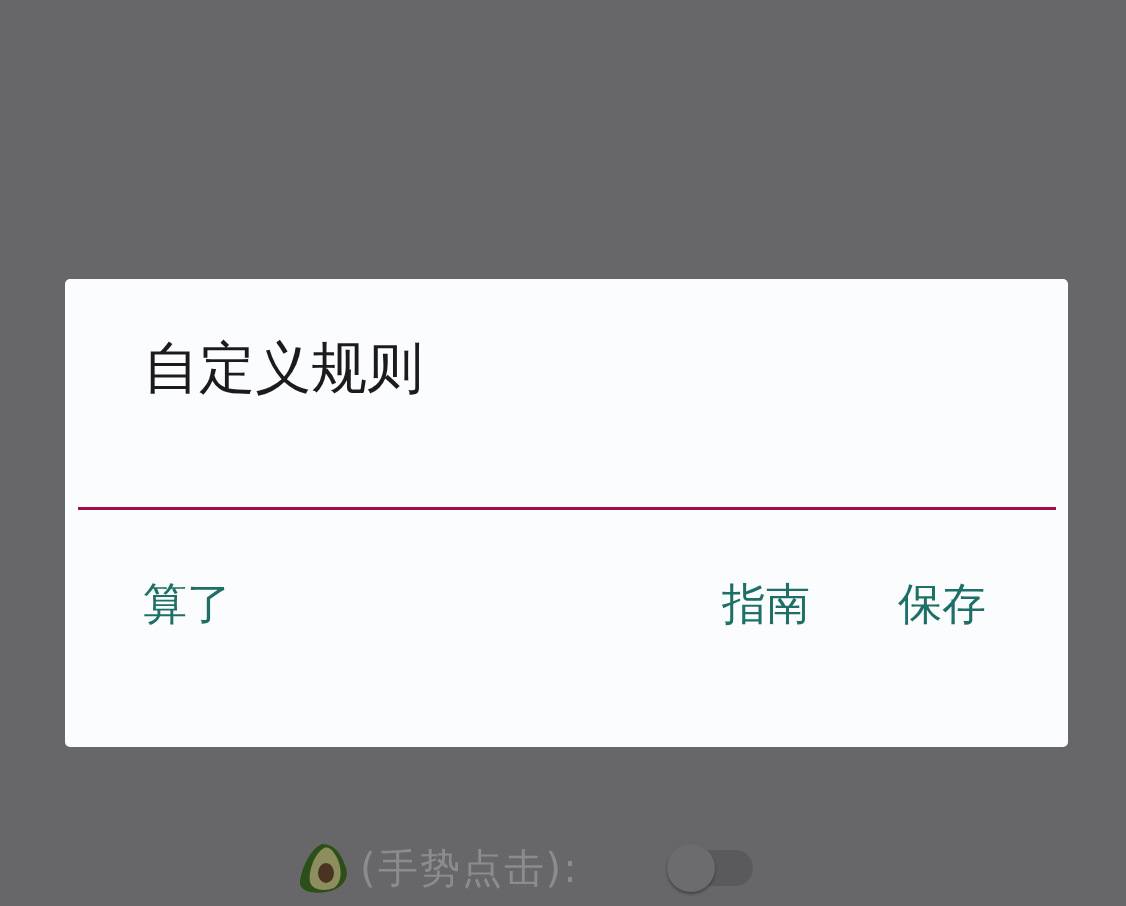 This screenshot has width=1126, height=906. What do you see at coordinates (187, 604) in the screenshot?
I see `dialog-button: 算了` at bounding box center [187, 604].